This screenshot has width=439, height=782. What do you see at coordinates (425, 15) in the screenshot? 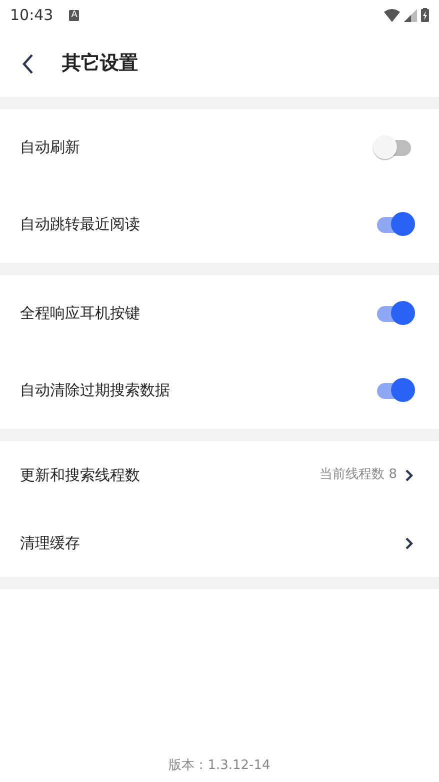
I see `battery-icon` at bounding box center [425, 15].